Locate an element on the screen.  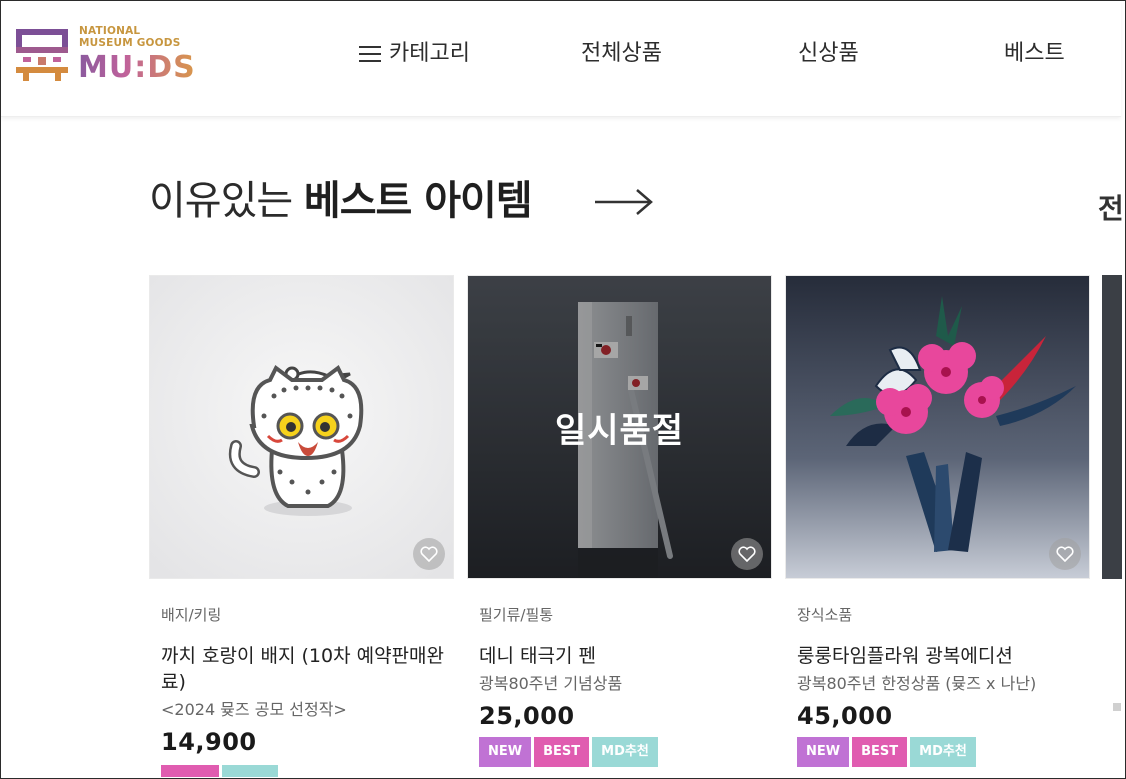
logo-wordmark: MU:DS is located at coordinates (137, 67).